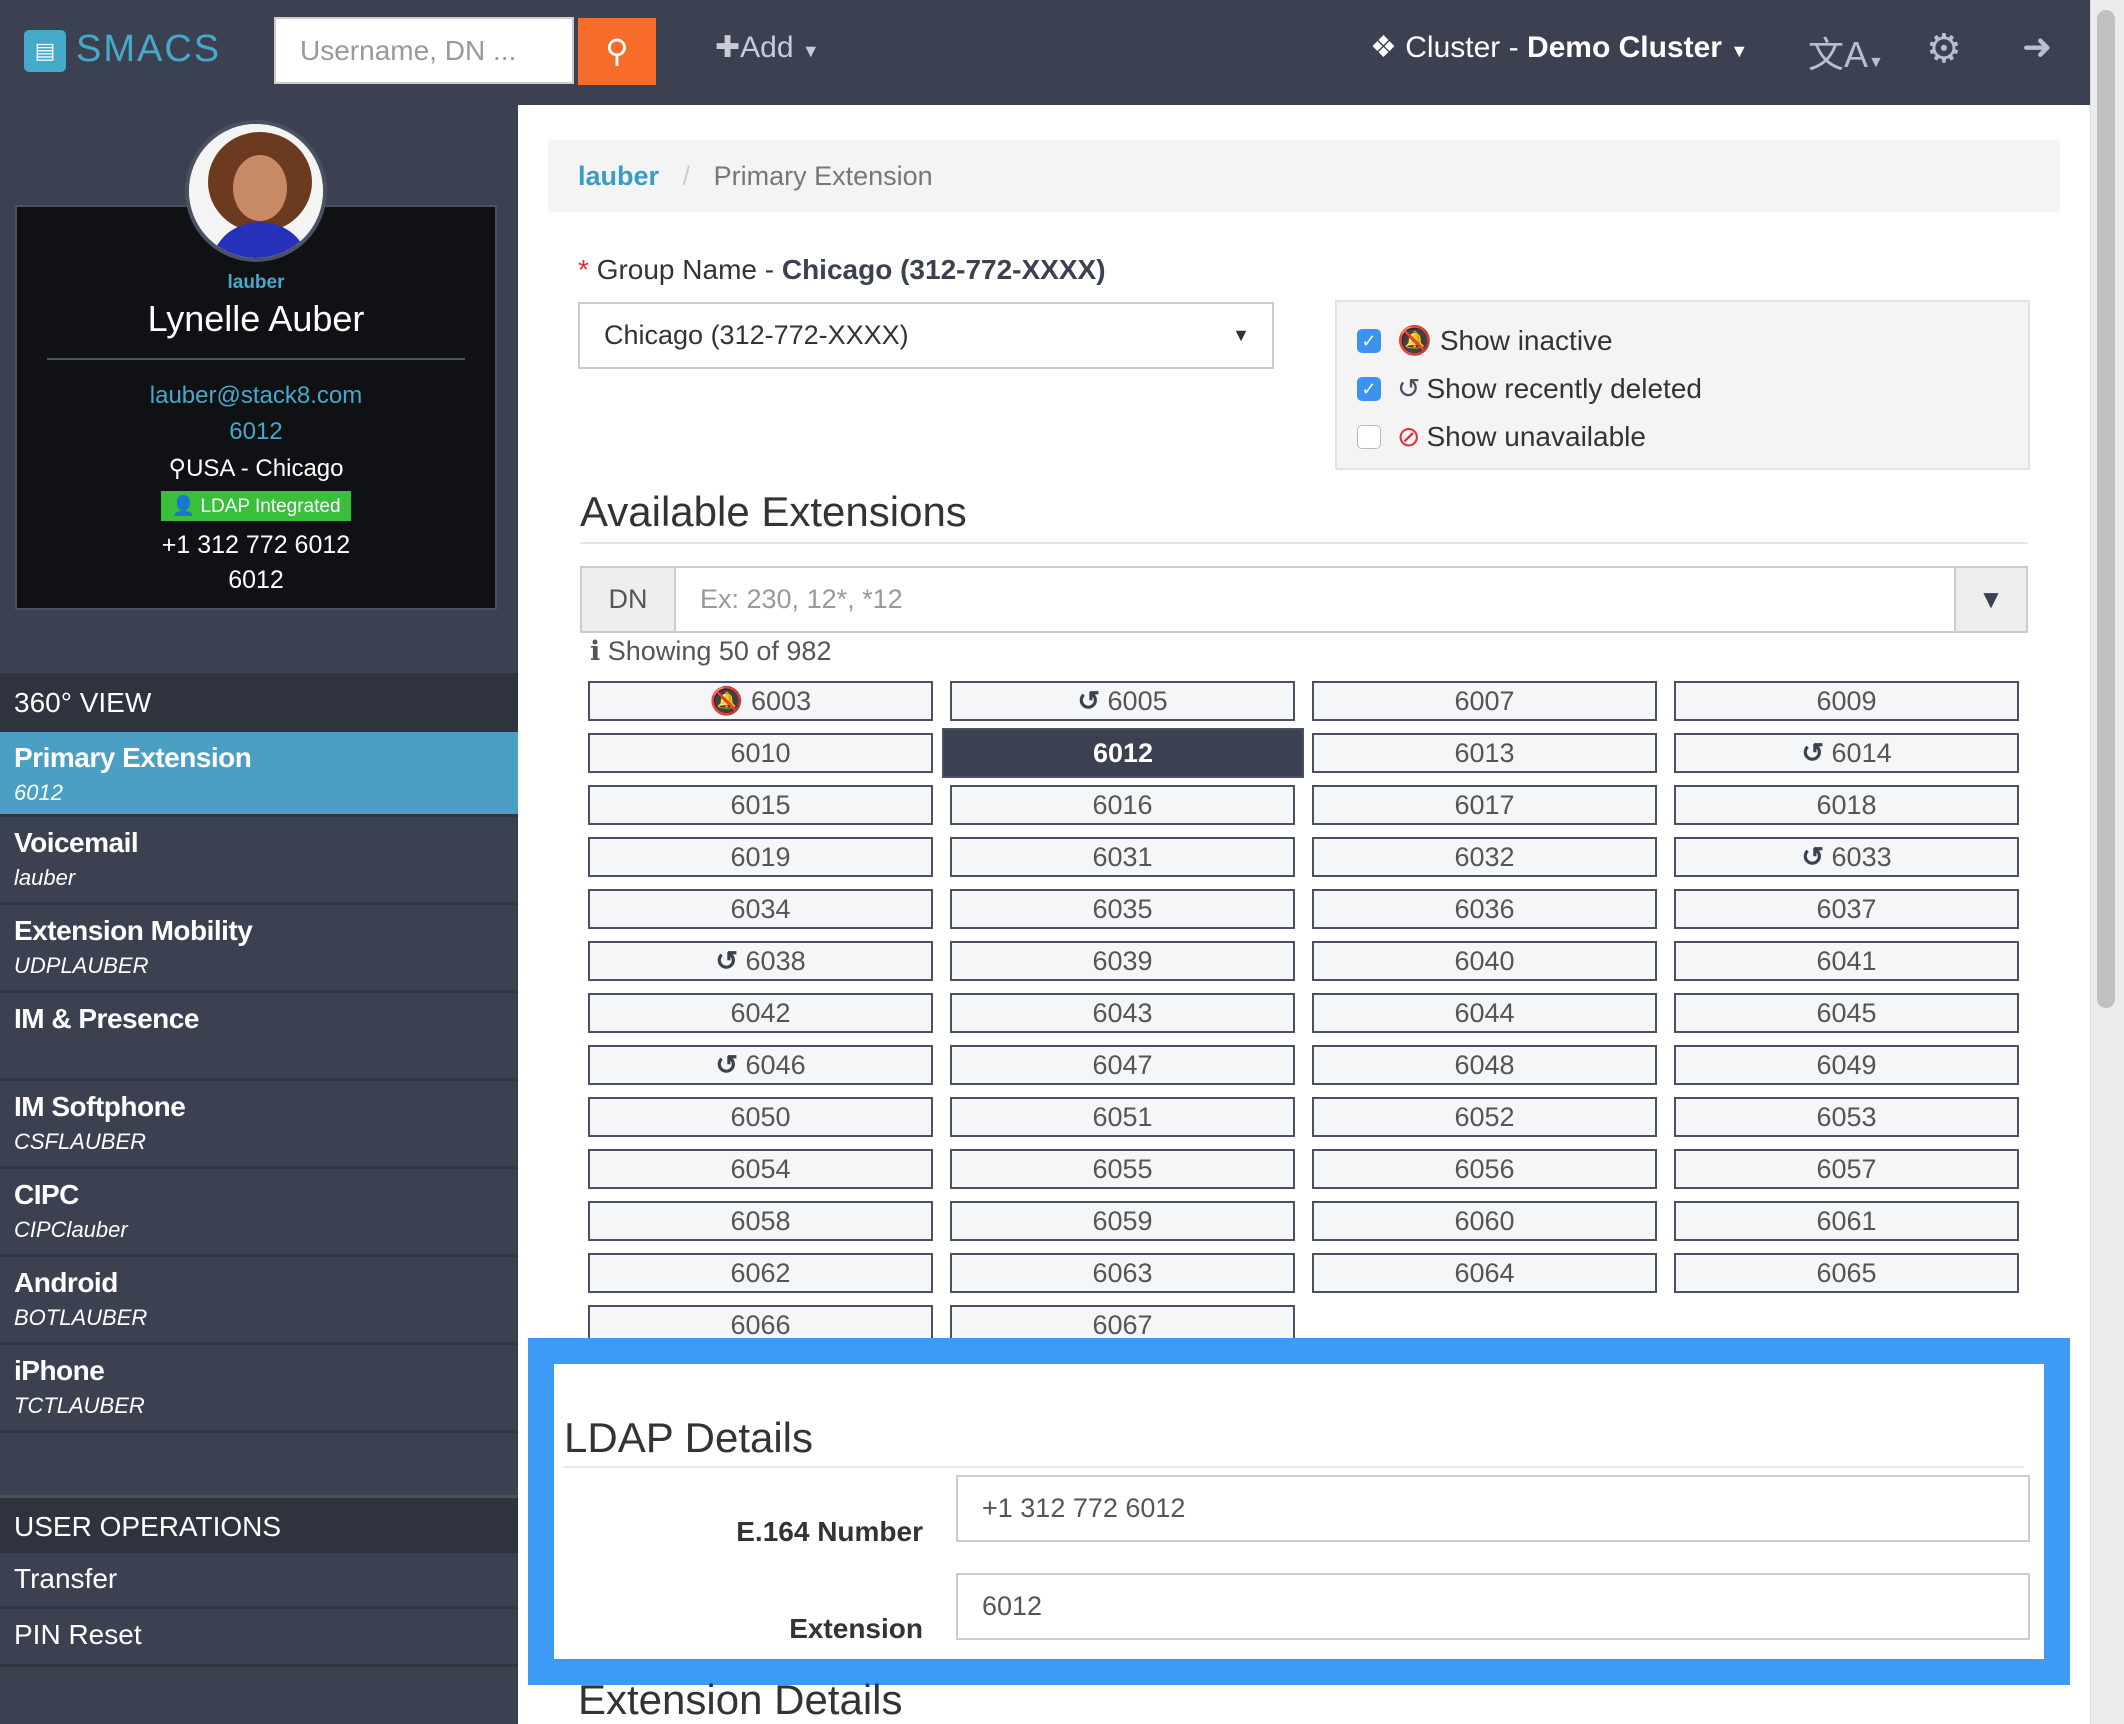  What do you see at coordinates (259, 774) in the screenshot?
I see `sidebar-item-primary-extension: Primary Extension 6012` at bounding box center [259, 774].